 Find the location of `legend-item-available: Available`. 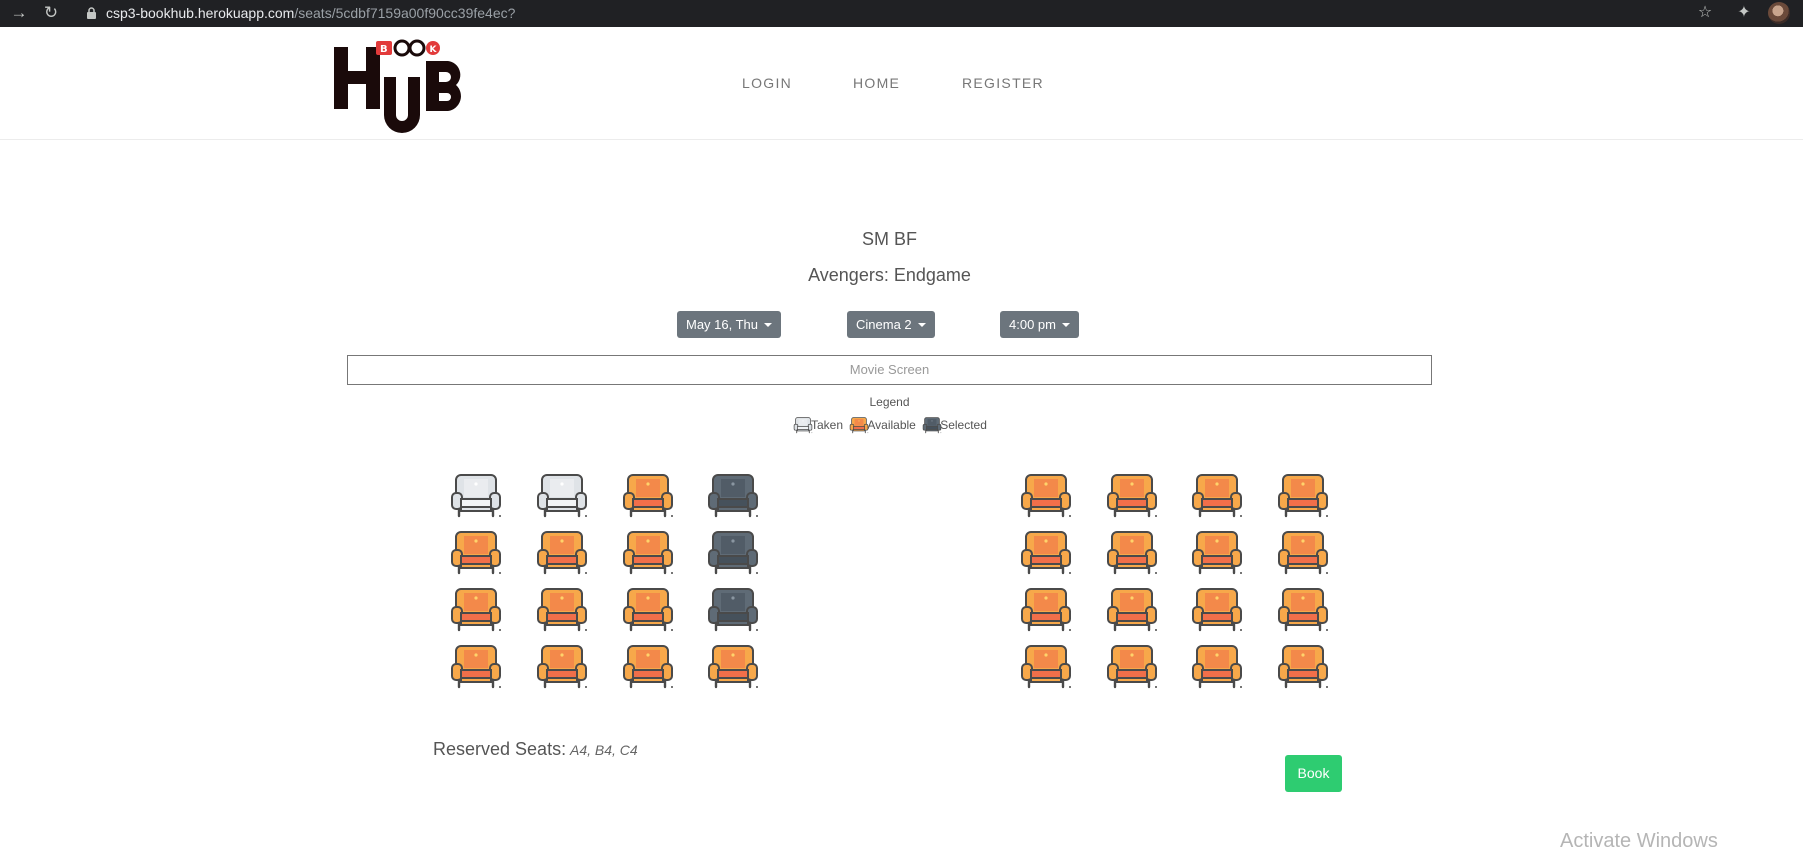

legend-item-available: Available is located at coordinates (883, 425).